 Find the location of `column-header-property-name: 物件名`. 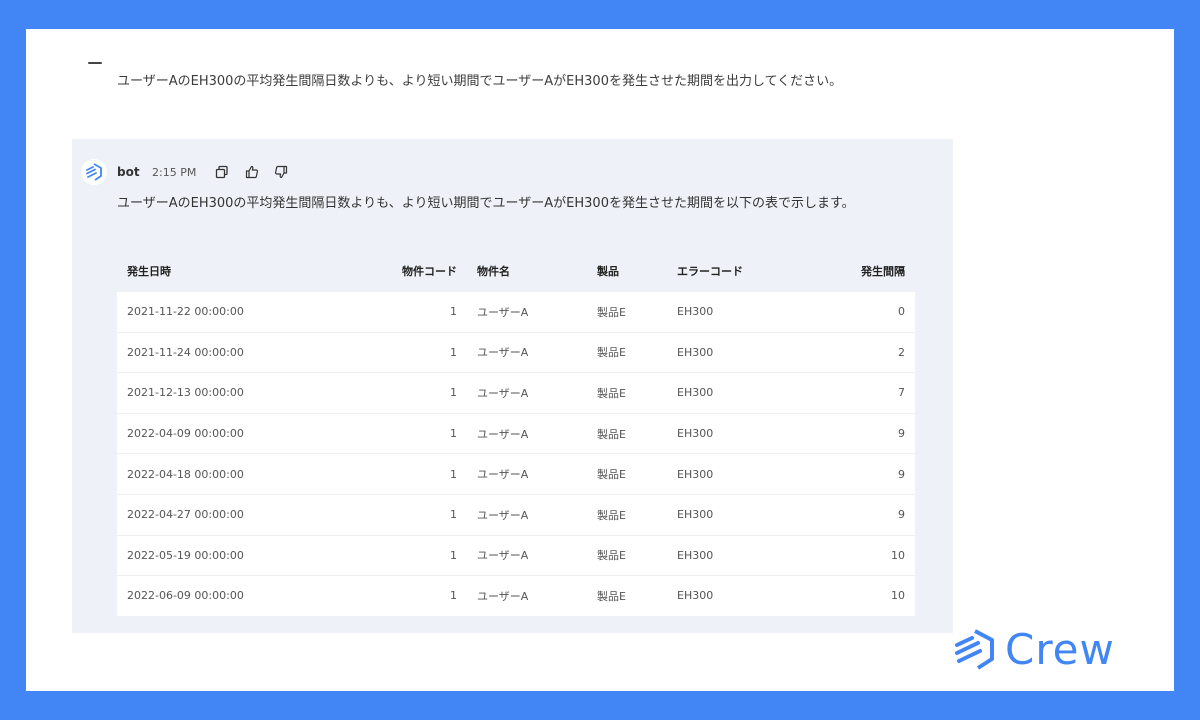

column-header-property-name: 物件名 is located at coordinates (527, 271).